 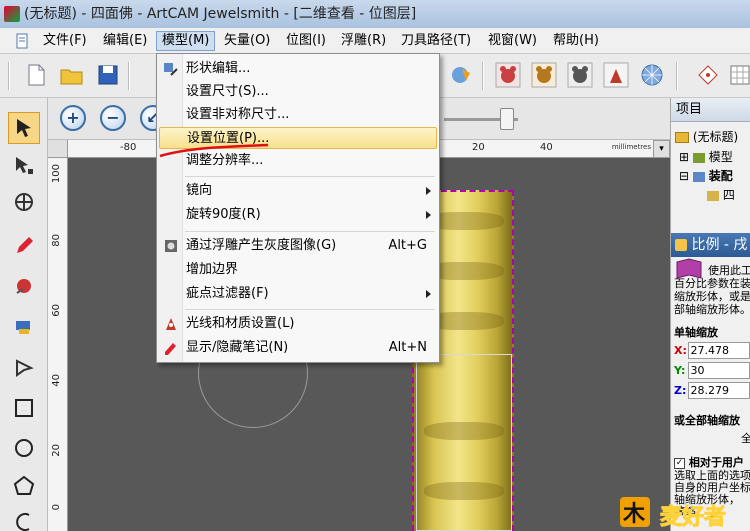 What do you see at coordinates (721, 194) in the screenshot?
I see `tree-item-part: 四` at bounding box center [721, 194].